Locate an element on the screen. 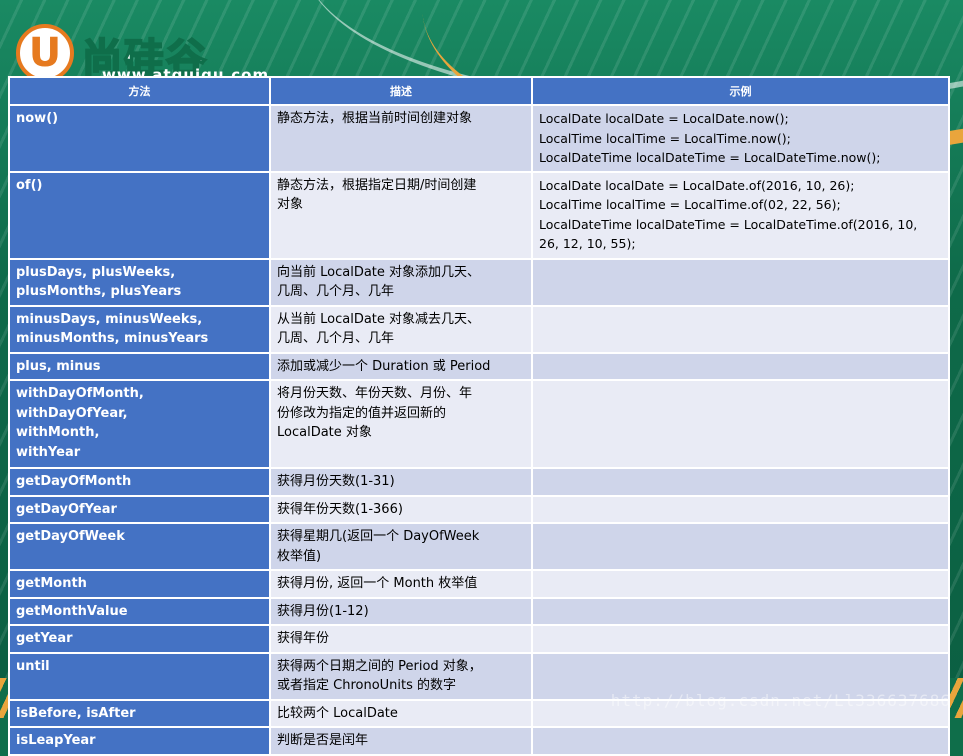 The width and height of the screenshot is (963, 756). method-cell-line: now() is located at coordinates (37, 118).